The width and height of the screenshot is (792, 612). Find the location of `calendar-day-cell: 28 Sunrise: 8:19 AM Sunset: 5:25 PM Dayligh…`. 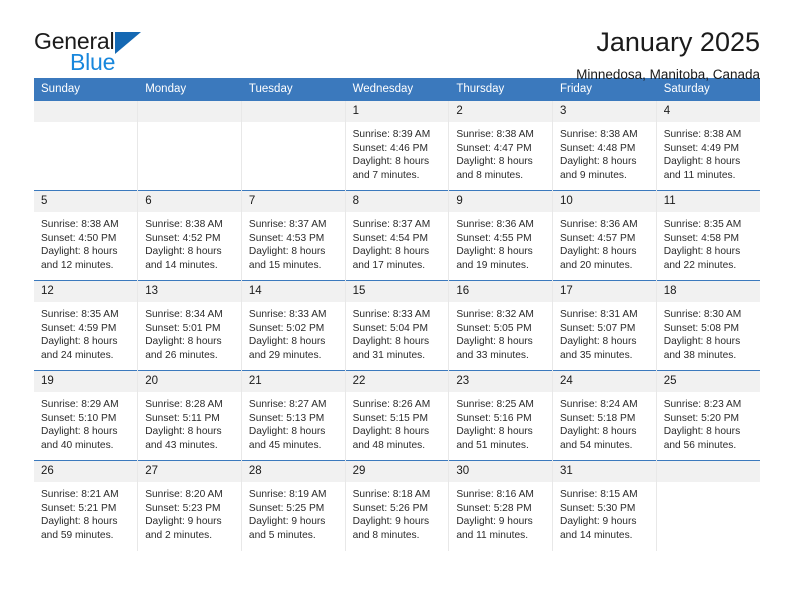

calendar-day-cell: 28 Sunrise: 8:19 AM Sunset: 5:25 PM Dayligh… is located at coordinates (293, 505).